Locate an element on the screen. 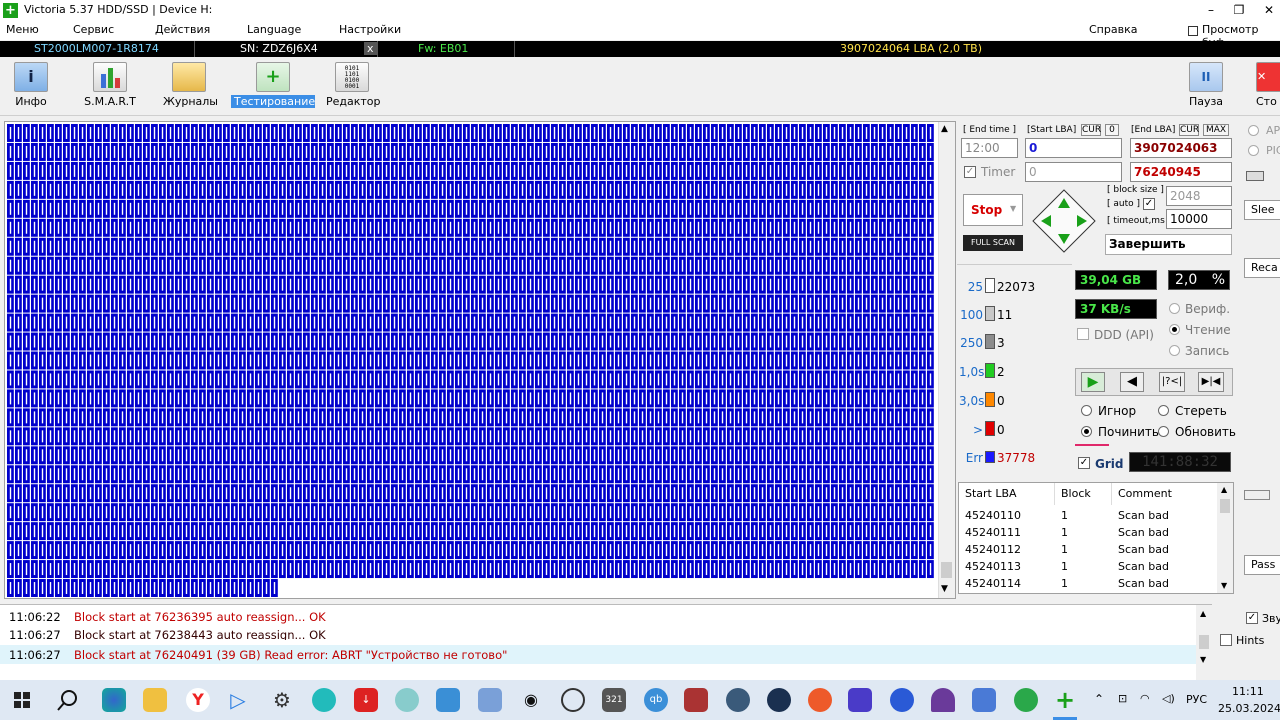 The height and width of the screenshot is (720, 1280). menu-actions: Действия is located at coordinates (182, 29).